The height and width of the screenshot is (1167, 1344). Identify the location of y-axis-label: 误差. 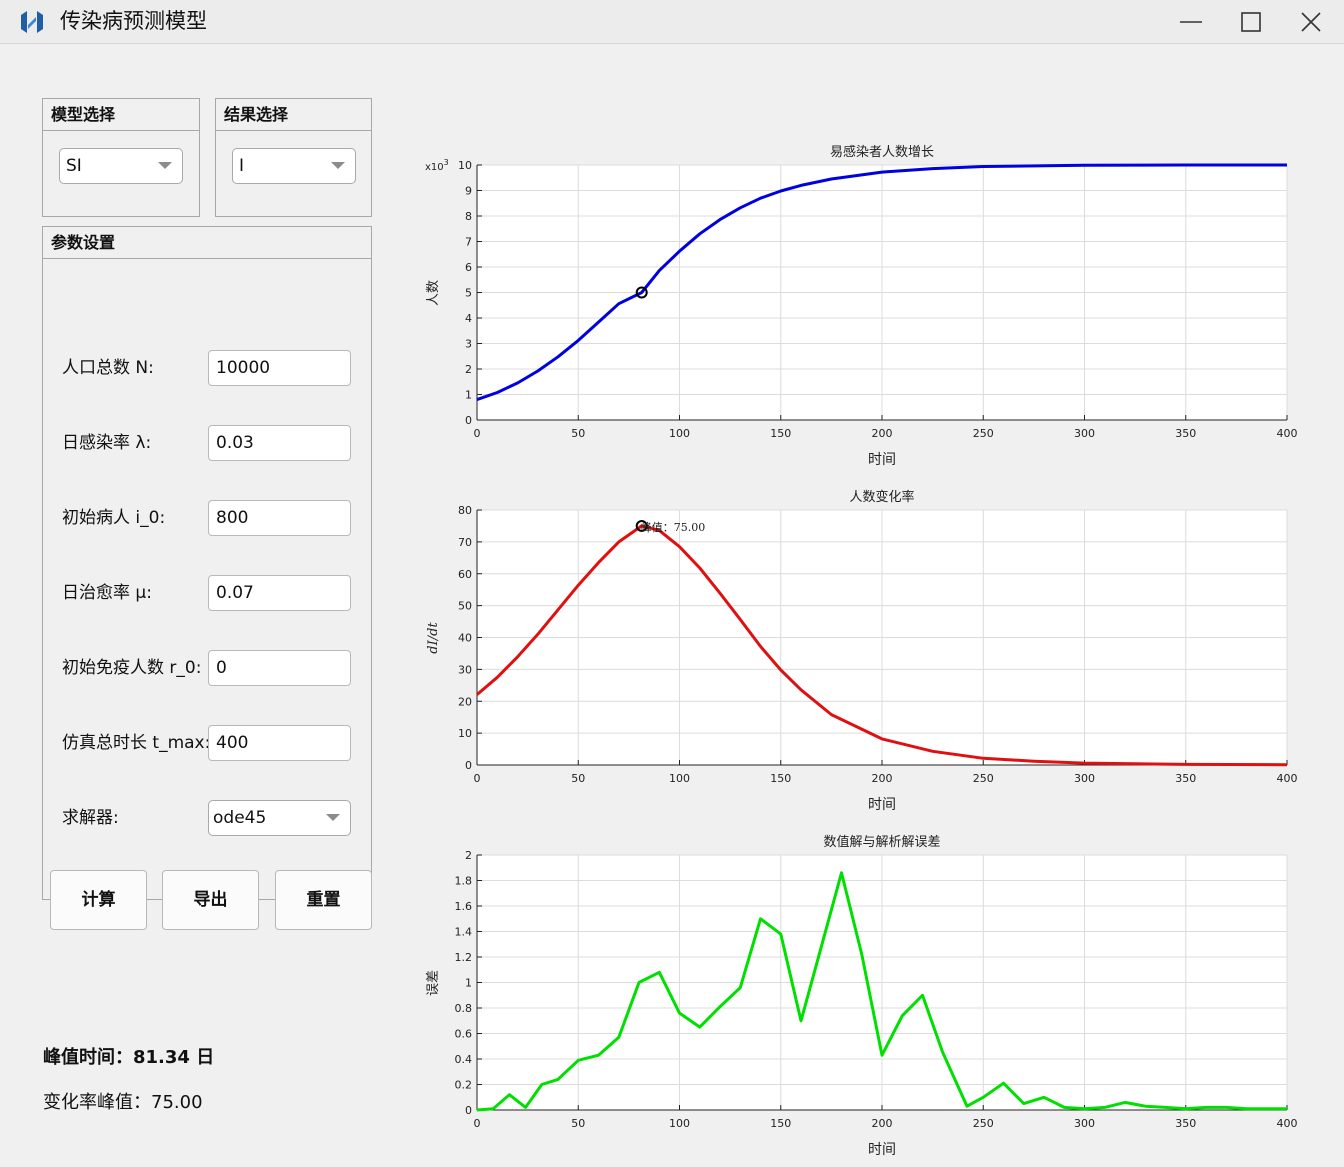
(433, 983).